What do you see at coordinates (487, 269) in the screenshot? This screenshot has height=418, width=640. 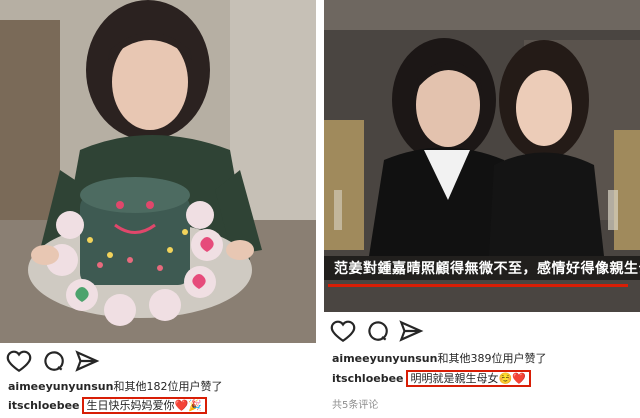 I see `photo-subtitle: 范姜對鍾嘉晴照顧得無微不至，感情好得像親生母女。` at bounding box center [487, 269].